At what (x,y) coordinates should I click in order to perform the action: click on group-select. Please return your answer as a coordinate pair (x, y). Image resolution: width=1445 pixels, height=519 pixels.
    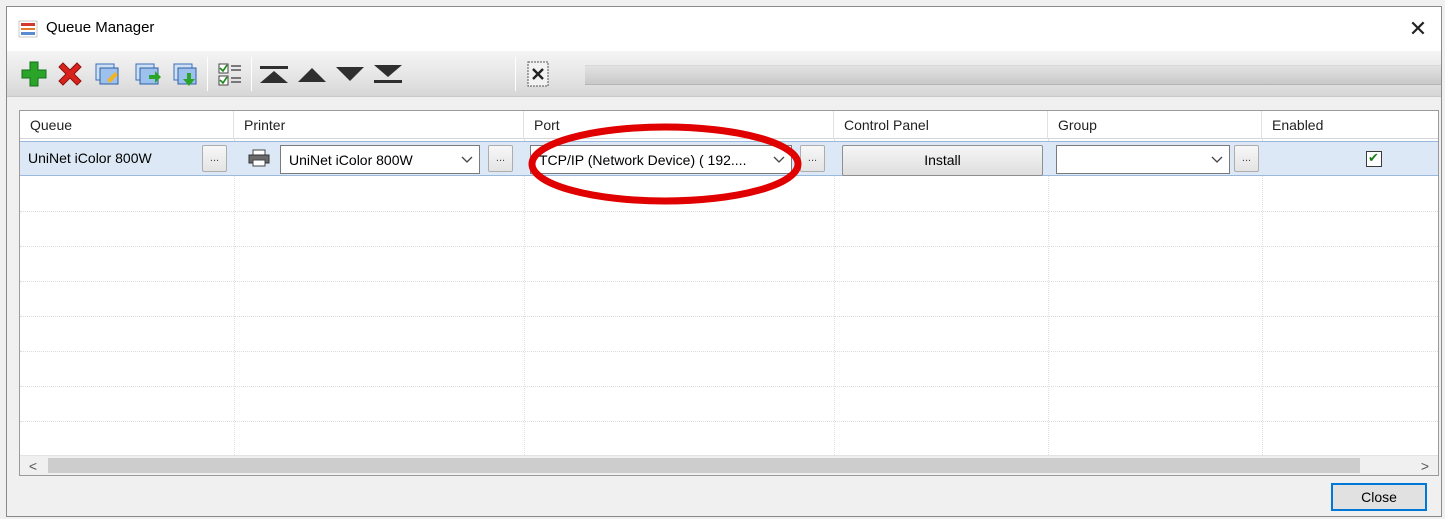
    Looking at the image, I should click on (1143, 159).